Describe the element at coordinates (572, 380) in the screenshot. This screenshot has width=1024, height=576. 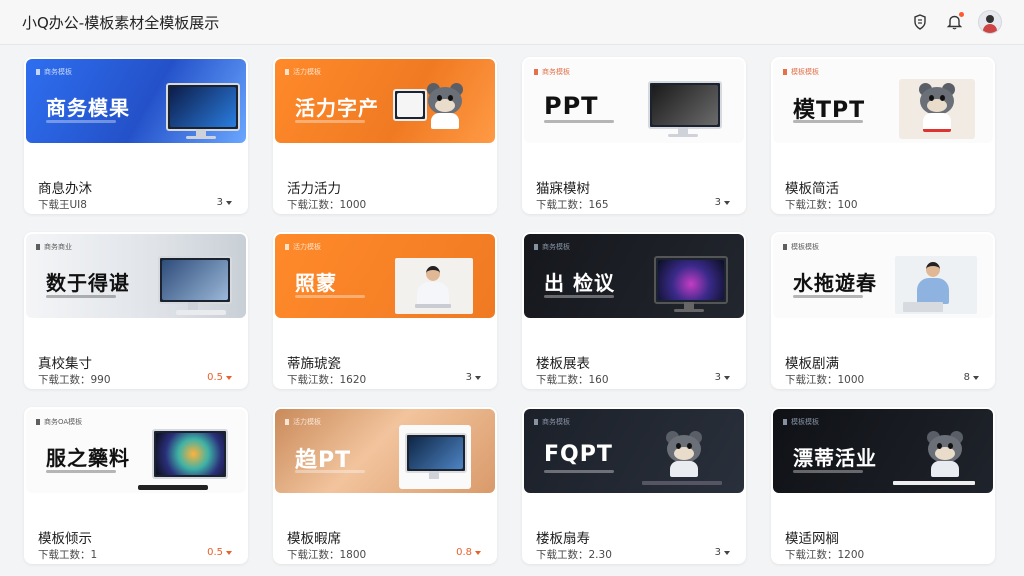
I see `download-count: 下载工数：160` at that location.